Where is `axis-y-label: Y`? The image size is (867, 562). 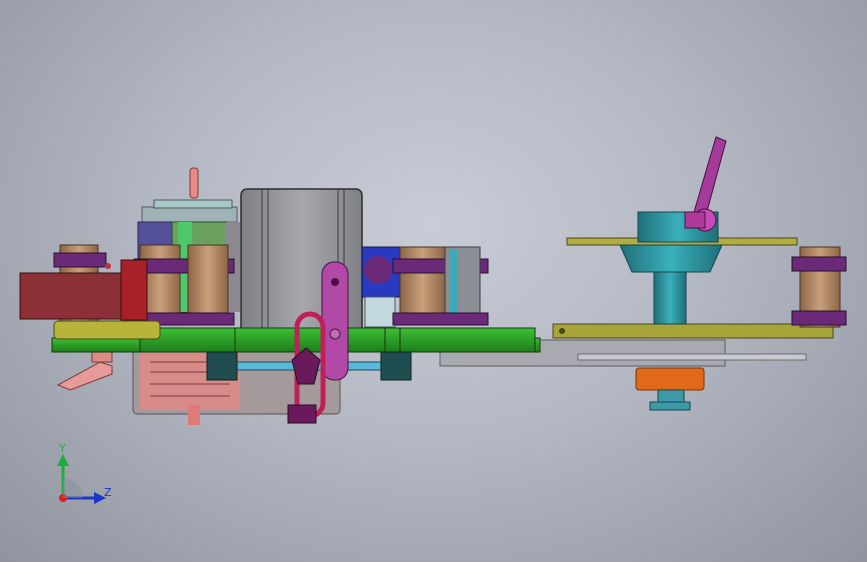
axis-y-label: Y is located at coordinates (62, 448).